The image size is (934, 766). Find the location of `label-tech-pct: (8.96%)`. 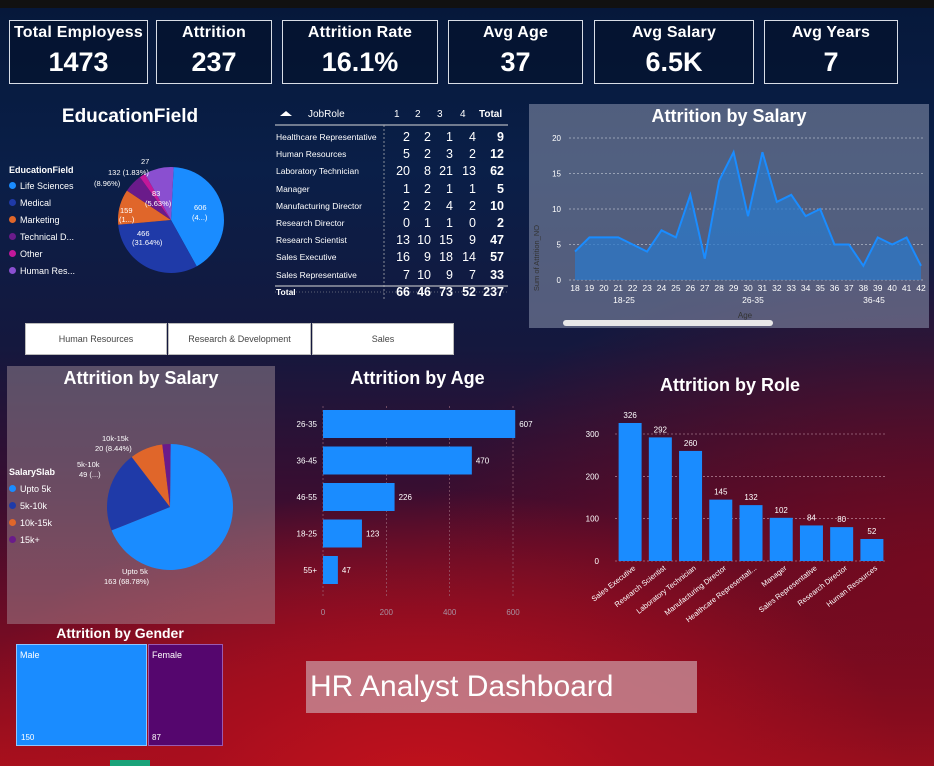

label-tech-pct: (8.96%) is located at coordinates (107, 183).